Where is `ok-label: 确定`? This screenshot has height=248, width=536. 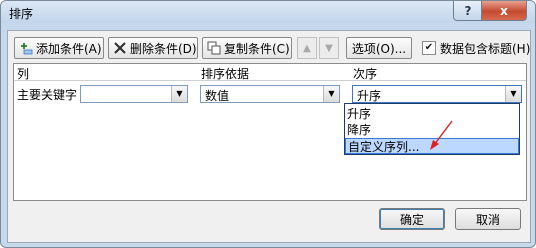
ok-label: 确定 is located at coordinates (411, 219).